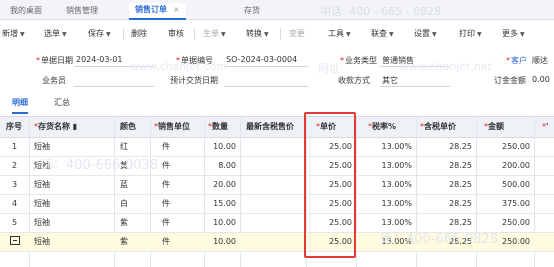 This screenshot has width=554, height=267. Describe the element at coordinates (54, 80) in the screenshot. I see `salesman-label: 业务员` at that location.